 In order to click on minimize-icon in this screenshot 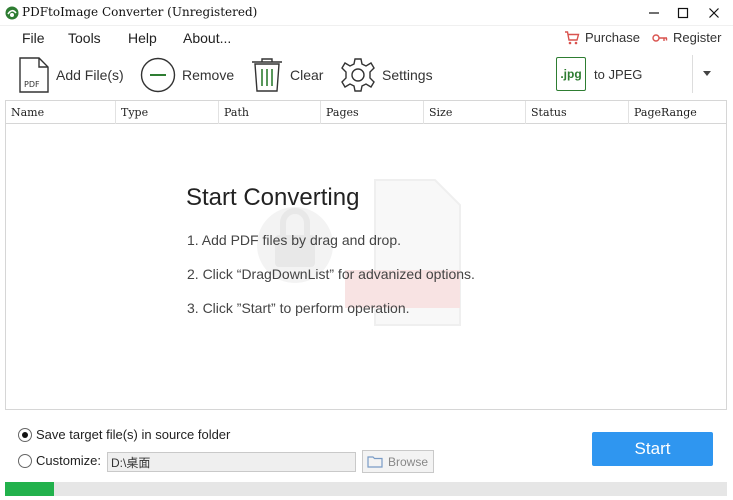, I will do `click(654, 13)`.